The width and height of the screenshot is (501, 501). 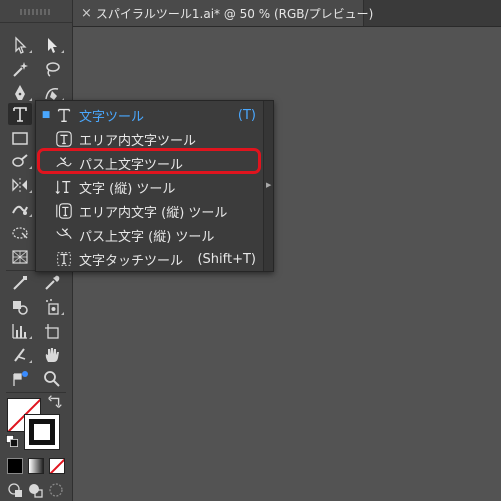 I want to click on vertical-type-on-path-icon, so click(x=64, y=235).